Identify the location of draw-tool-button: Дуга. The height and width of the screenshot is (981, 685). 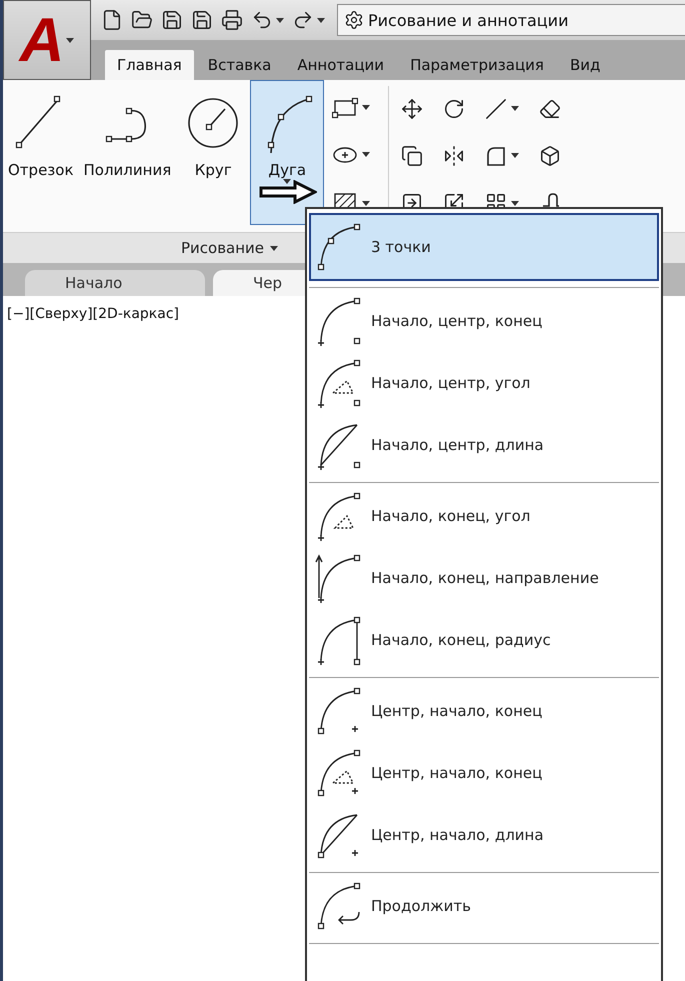
(287, 152).